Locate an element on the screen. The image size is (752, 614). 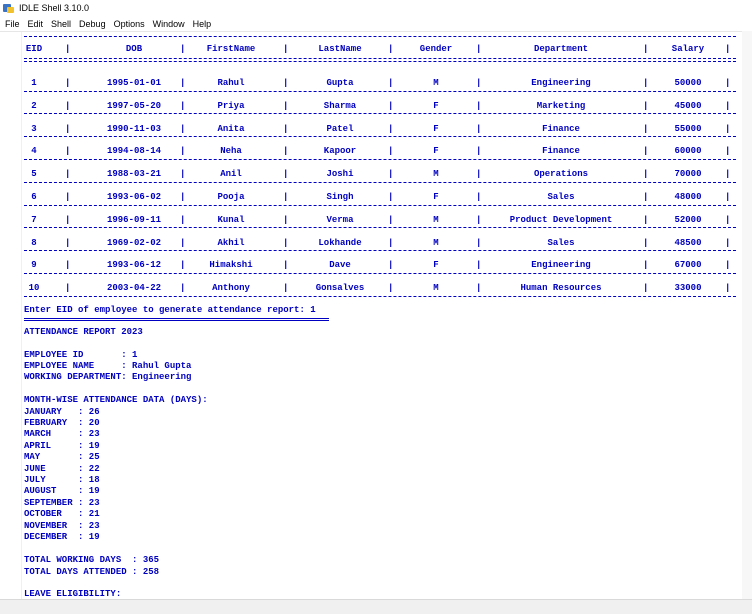
cell-firstname: Rahul is located at coordinates (231, 83).